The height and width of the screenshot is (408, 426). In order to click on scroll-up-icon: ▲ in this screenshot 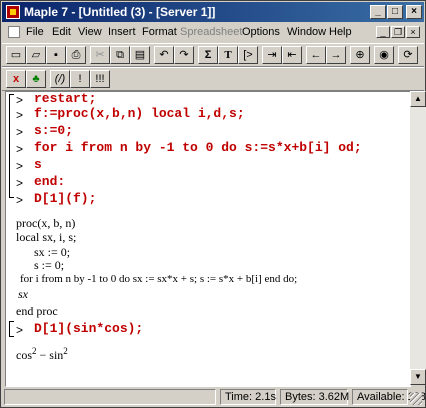, I will do `click(418, 99)`.